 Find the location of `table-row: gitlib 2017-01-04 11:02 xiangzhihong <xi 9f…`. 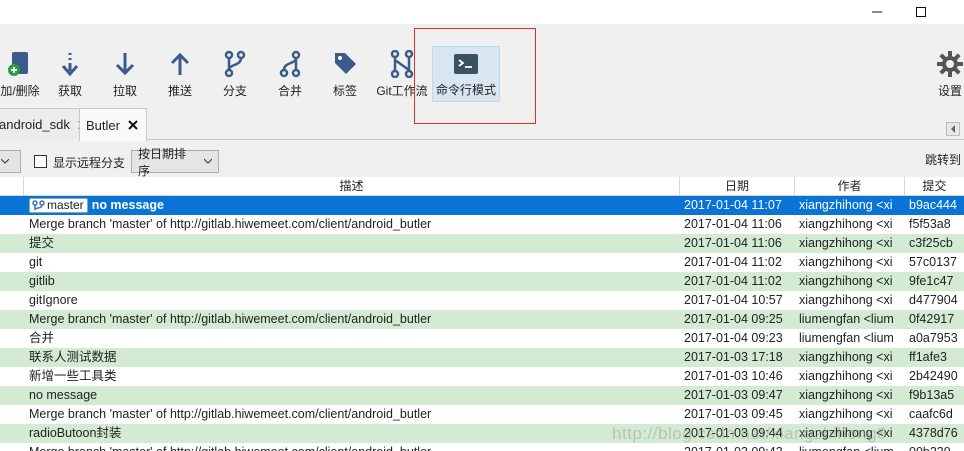

table-row: gitlib 2017-01-04 11:02 xiangzhihong <xi 9f… is located at coordinates (482, 281).